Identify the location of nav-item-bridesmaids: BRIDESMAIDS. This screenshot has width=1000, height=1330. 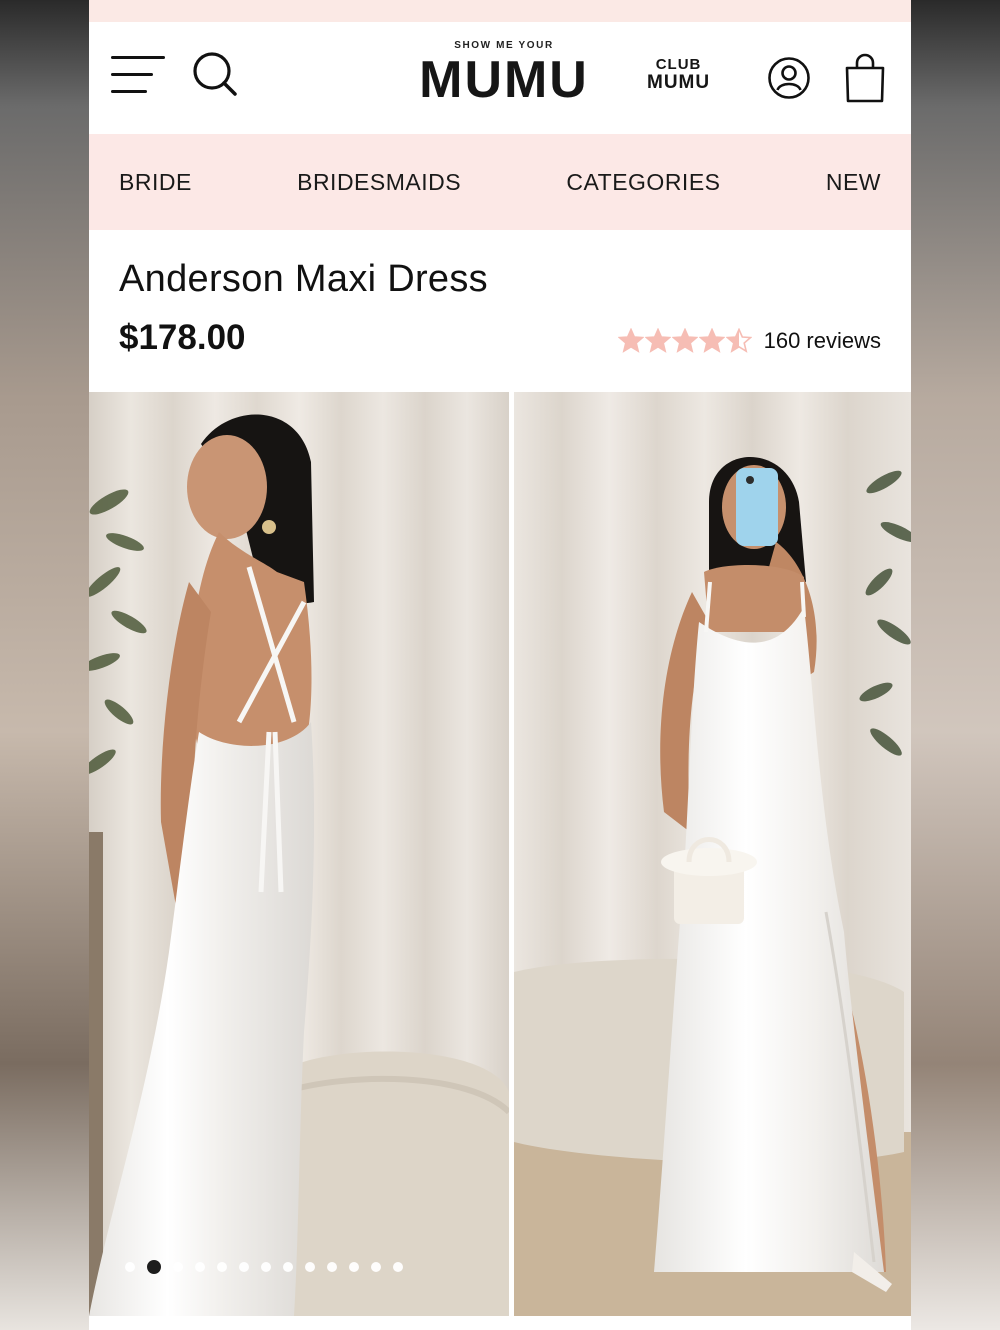
(379, 182).